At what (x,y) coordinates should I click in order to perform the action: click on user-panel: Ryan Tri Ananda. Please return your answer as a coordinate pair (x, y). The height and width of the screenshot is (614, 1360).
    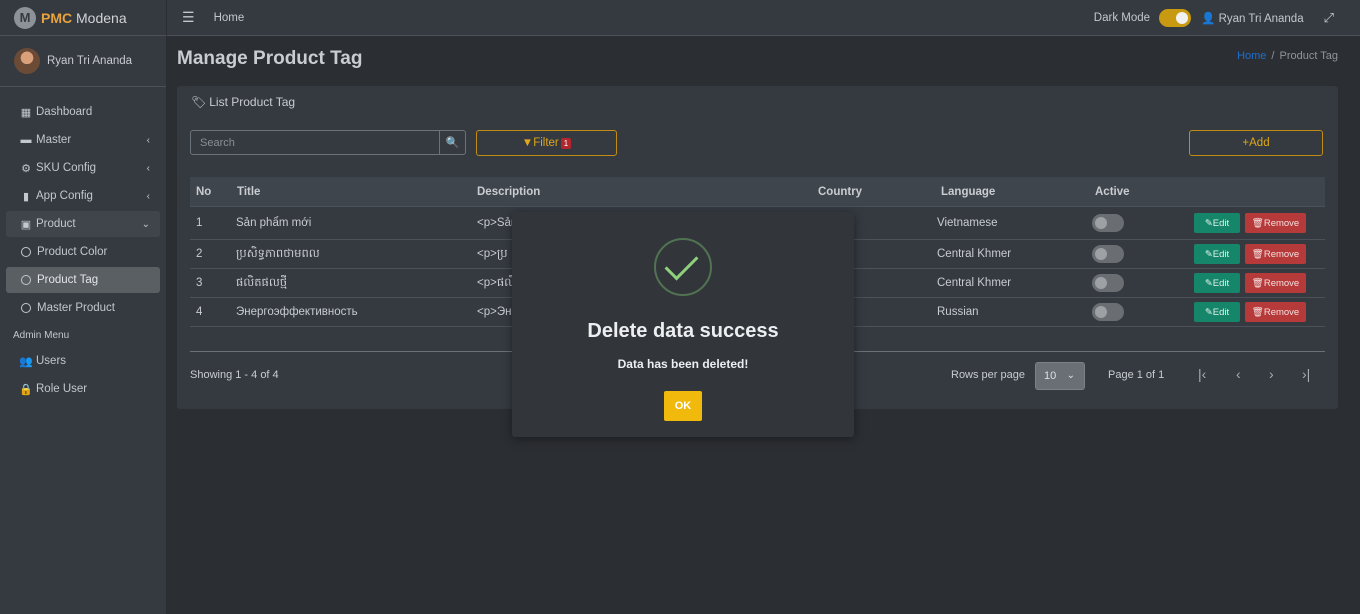
    Looking at the image, I should click on (83, 61).